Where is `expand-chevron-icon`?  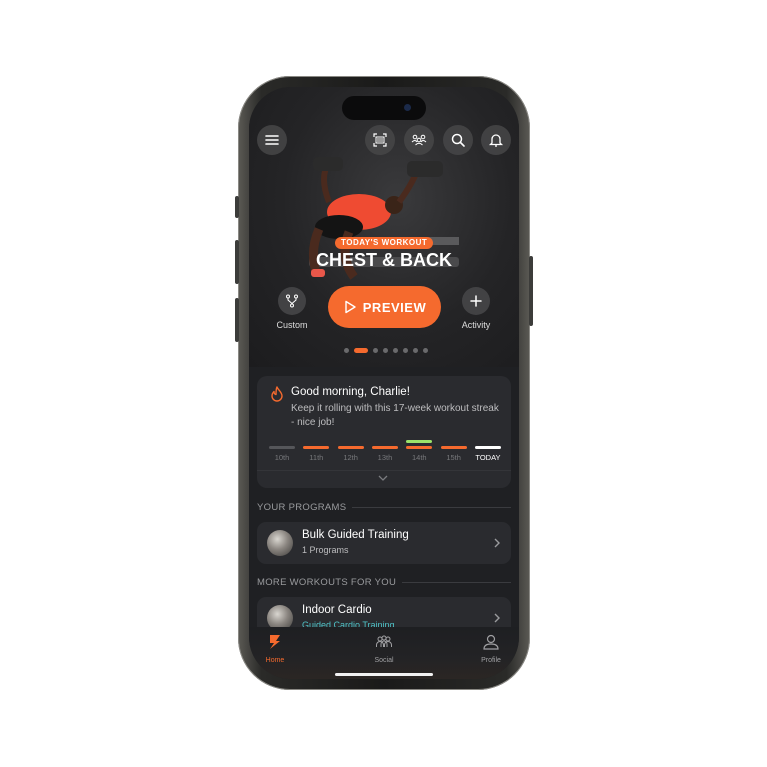
expand-chevron-icon is located at coordinates (383, 478).